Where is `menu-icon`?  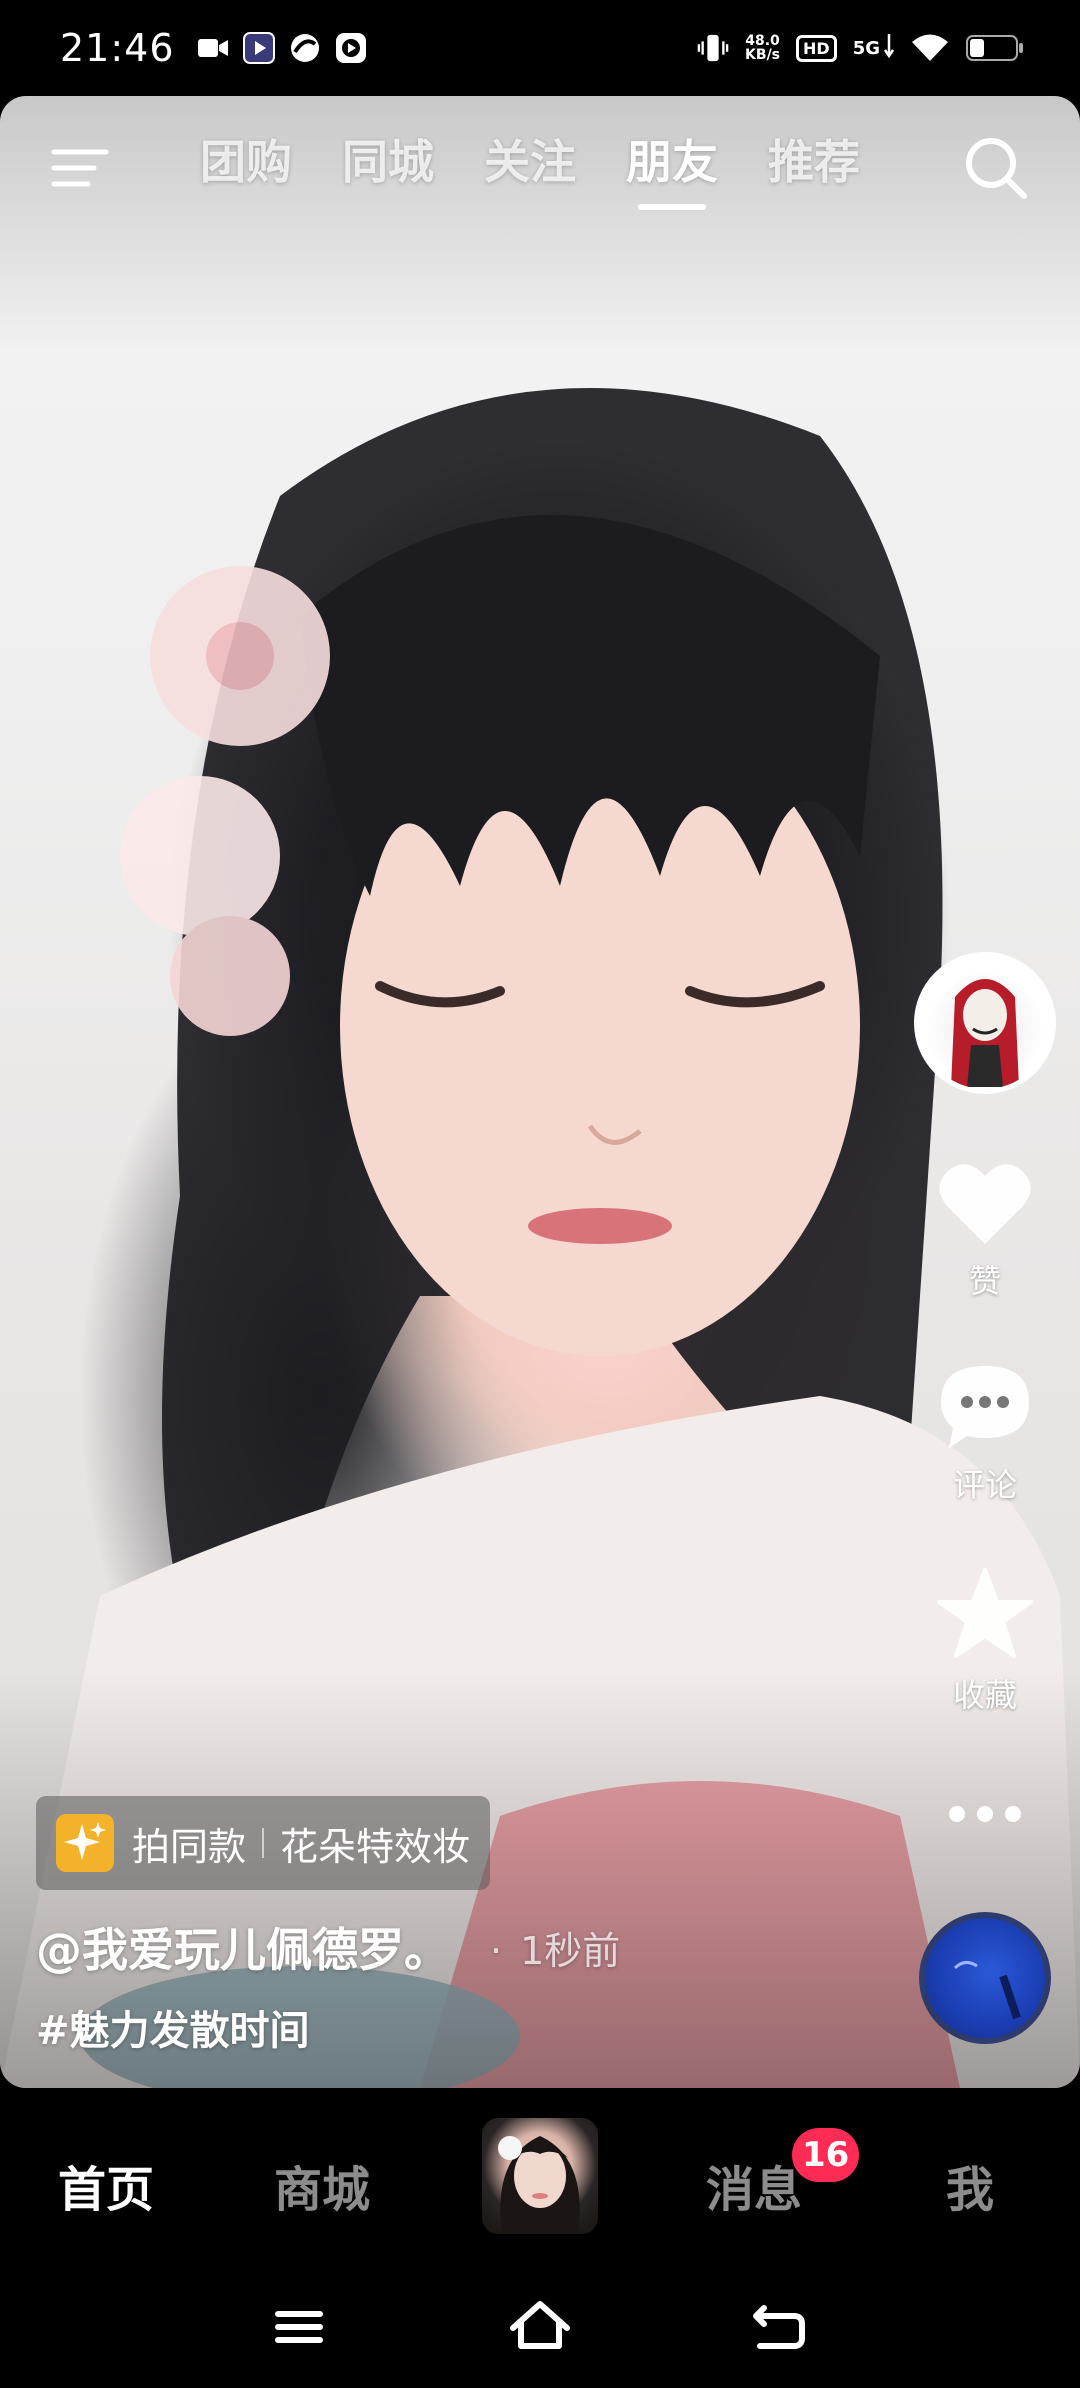
menu-icon is located at coordinates (80, 168).